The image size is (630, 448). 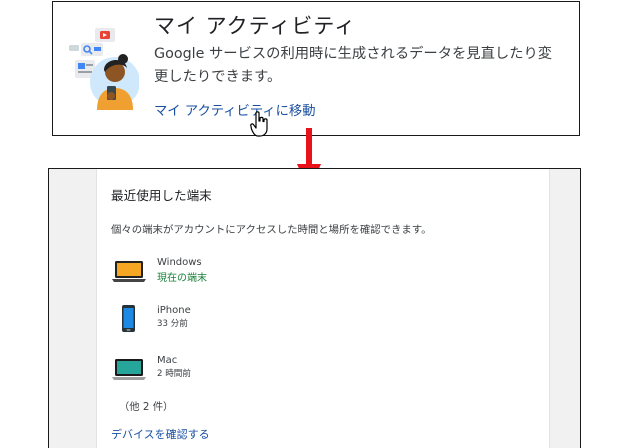 I want to click on device-name: Mac, so click(x=167, y=360).